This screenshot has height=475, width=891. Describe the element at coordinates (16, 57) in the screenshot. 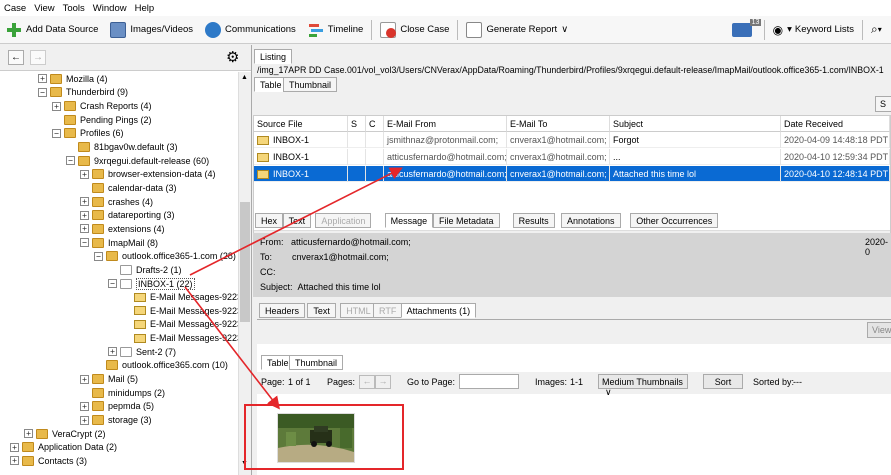

I see `back-arrow-icon: ←` at that location.